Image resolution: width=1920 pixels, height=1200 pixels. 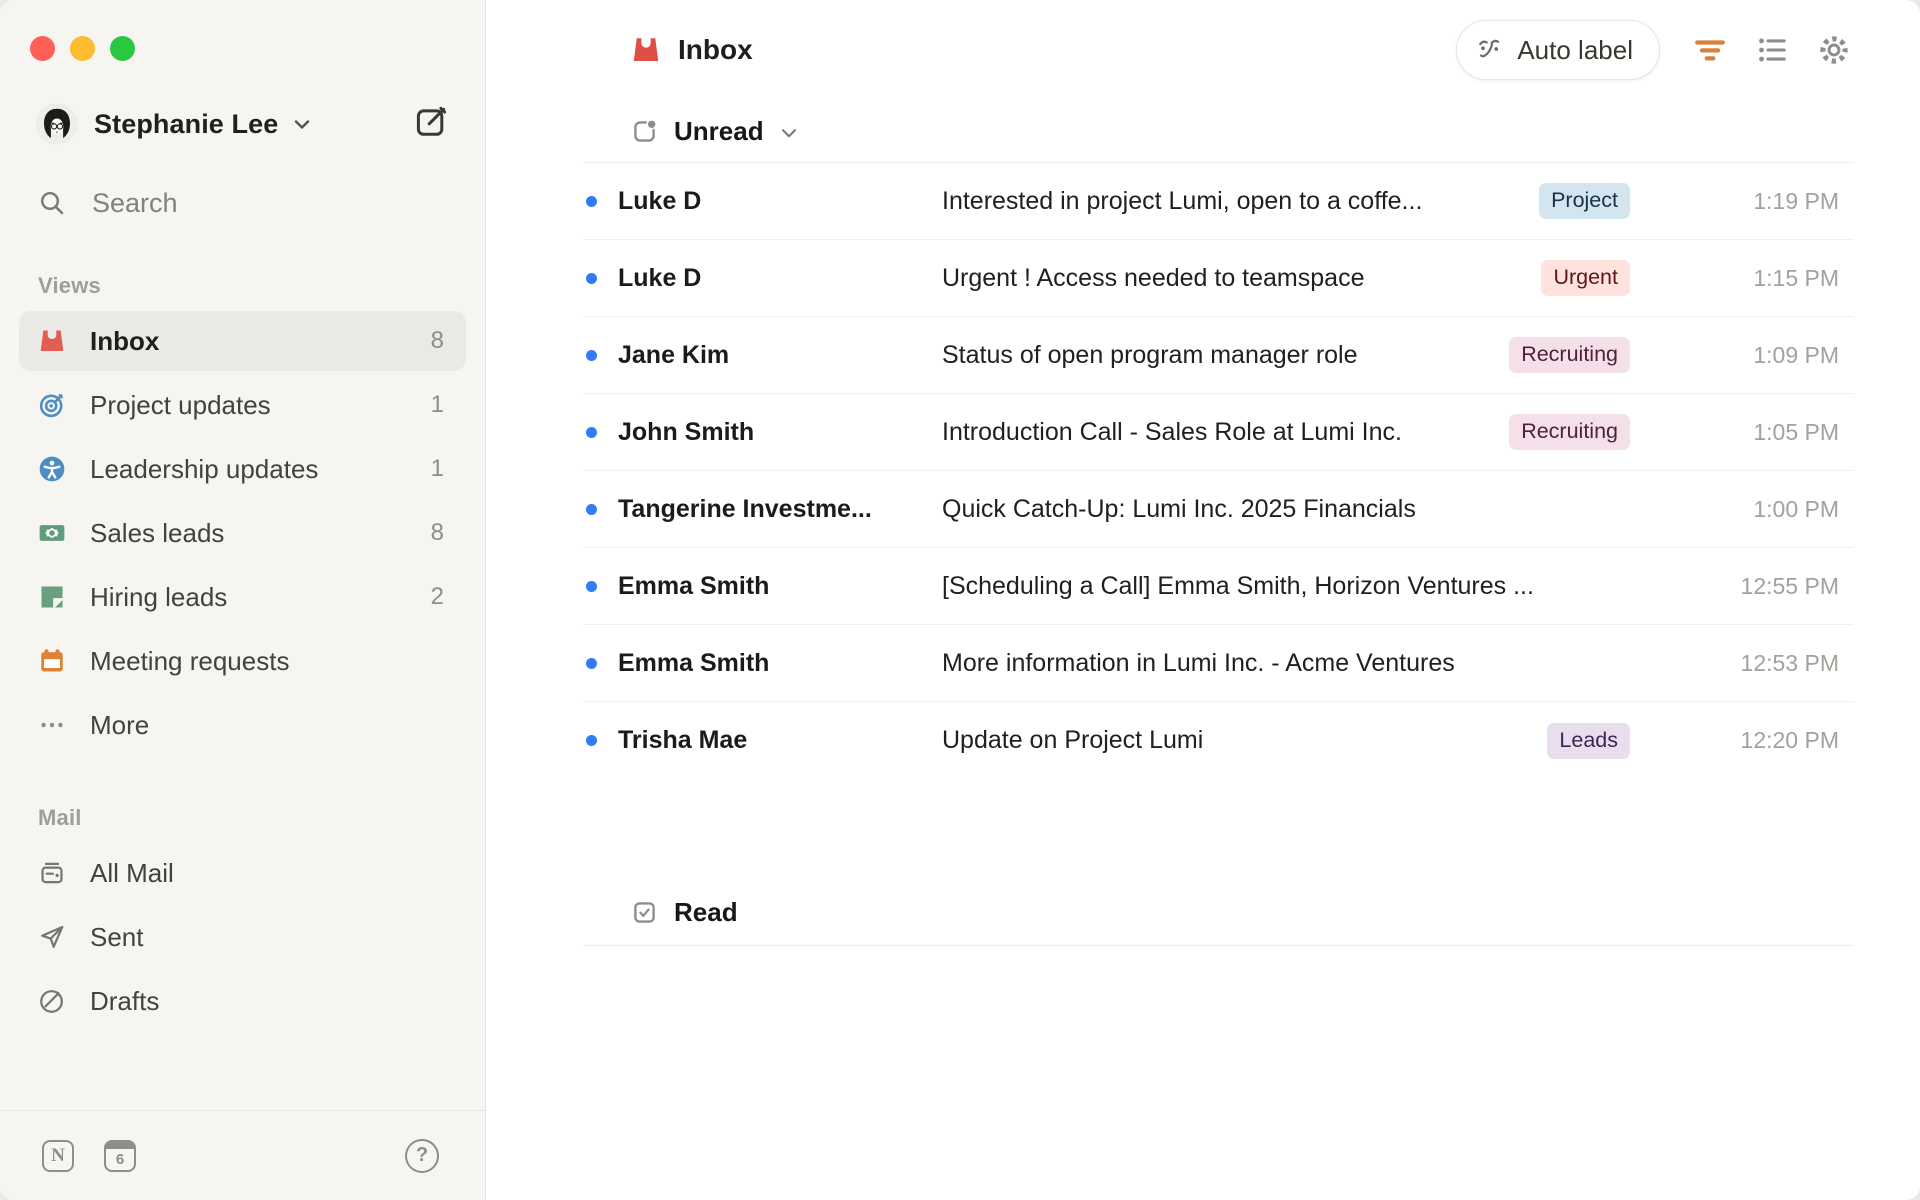 I want to click on email-time: 12:53 PM, so click(x=1789, y=662).